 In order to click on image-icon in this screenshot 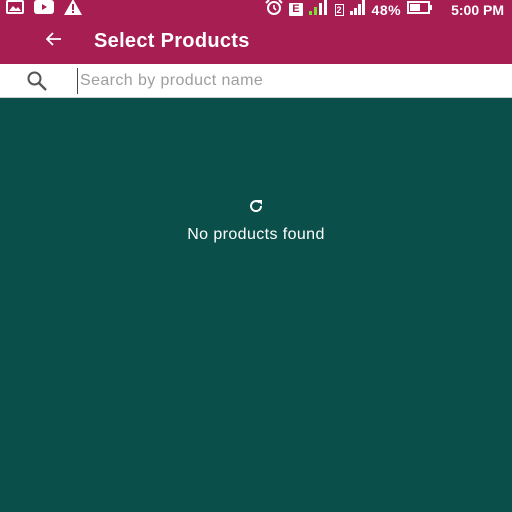, I will do `click(15, 9)`.